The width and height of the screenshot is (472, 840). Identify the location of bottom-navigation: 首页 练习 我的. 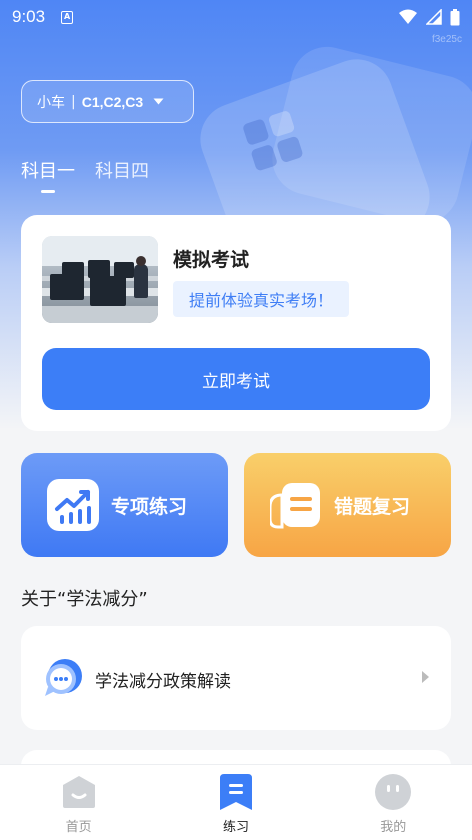
(236, 802).